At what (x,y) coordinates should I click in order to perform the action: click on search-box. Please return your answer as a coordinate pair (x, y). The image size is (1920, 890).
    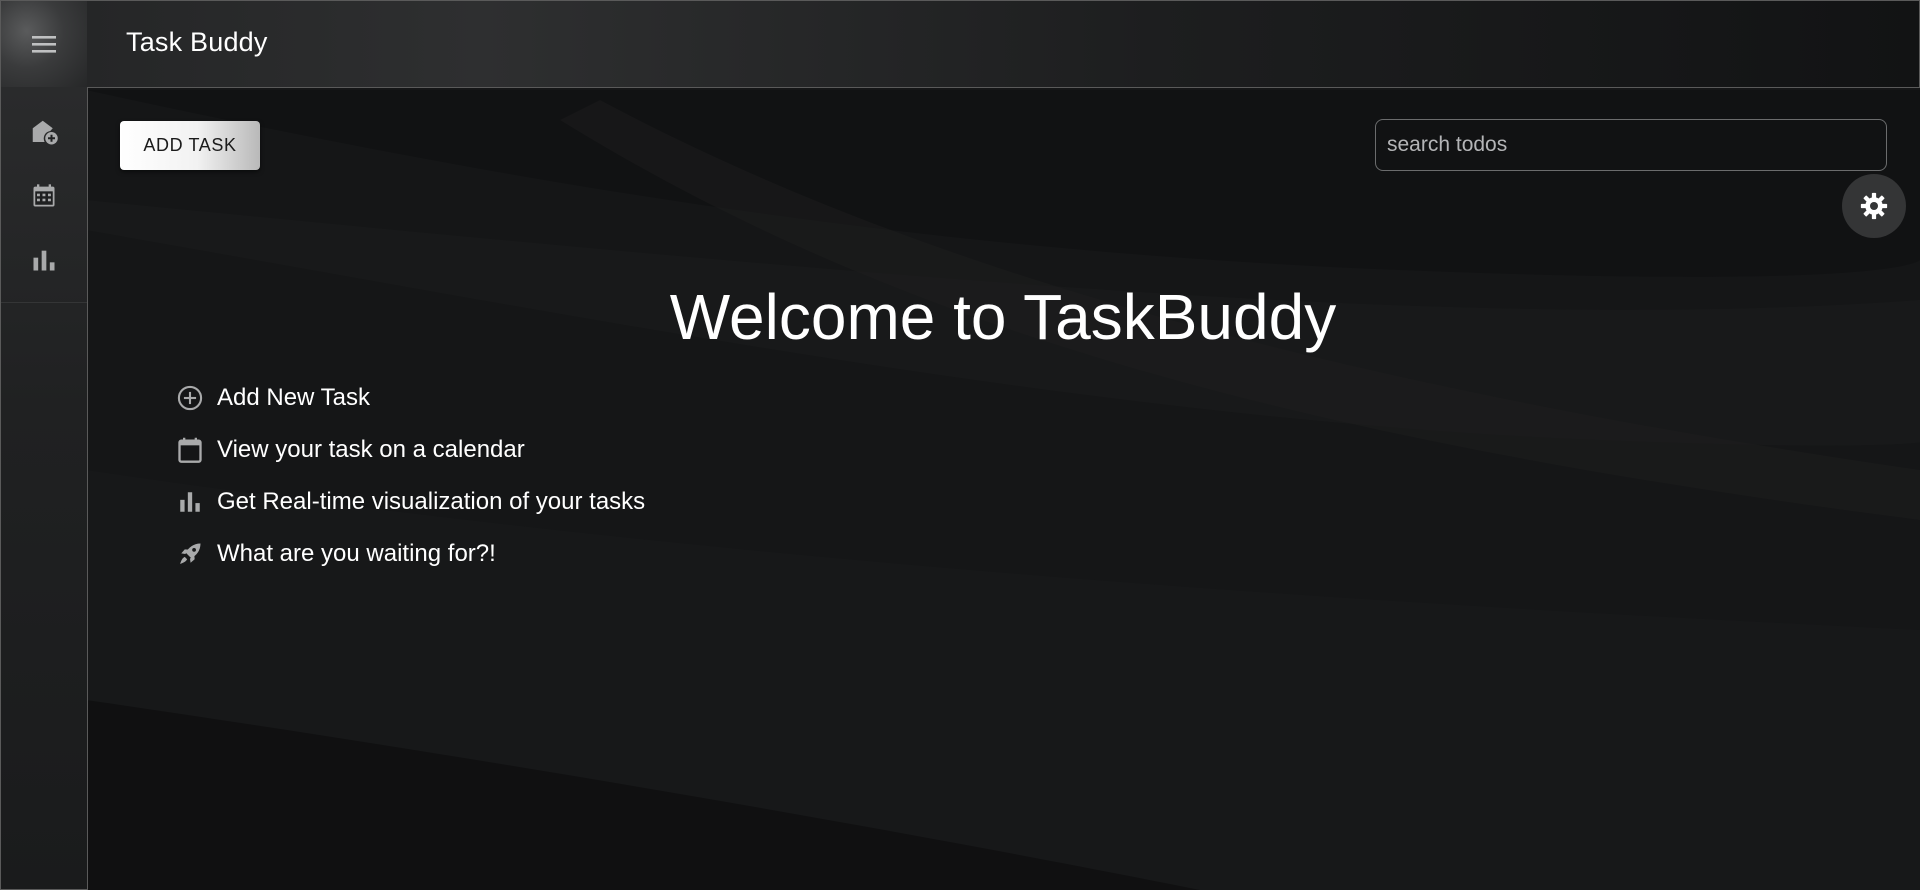
    Looking at the image, I should click on (1631, 145).